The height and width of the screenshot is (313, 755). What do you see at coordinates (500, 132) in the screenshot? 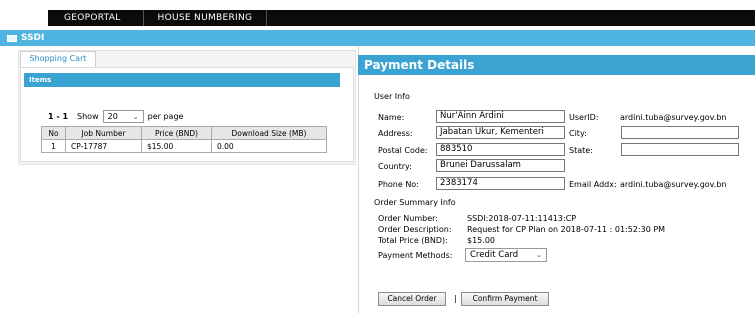
I see `address-field: Jabatan Ukur, Kementeri` at bounding box center [500, 132].